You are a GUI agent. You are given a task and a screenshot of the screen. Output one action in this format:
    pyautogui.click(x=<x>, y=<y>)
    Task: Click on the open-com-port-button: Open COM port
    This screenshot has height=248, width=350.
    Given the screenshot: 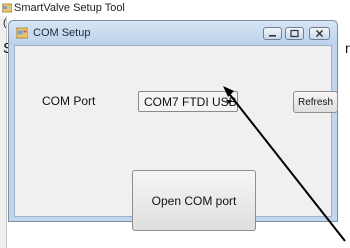 What is the action you would take?
    pyautogui.click(x=194, y=200)
    